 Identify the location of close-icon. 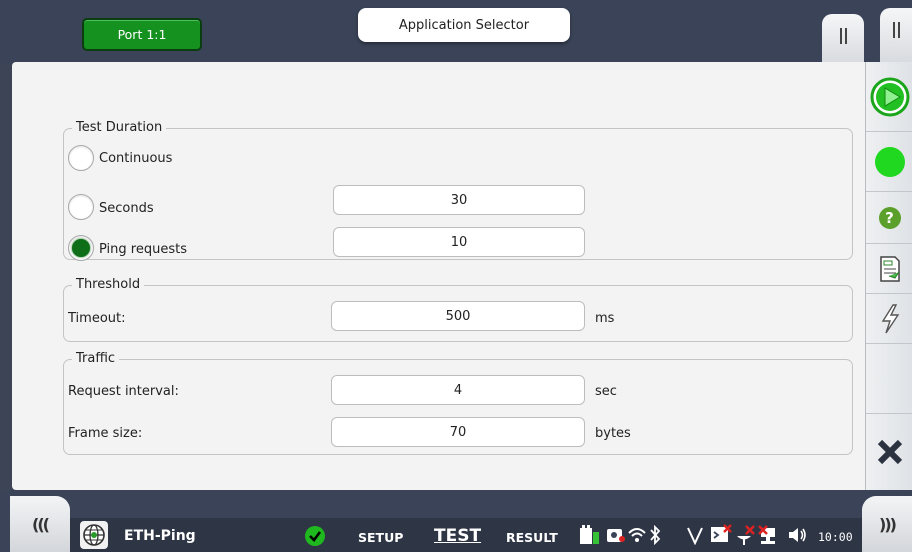
(889, 452).